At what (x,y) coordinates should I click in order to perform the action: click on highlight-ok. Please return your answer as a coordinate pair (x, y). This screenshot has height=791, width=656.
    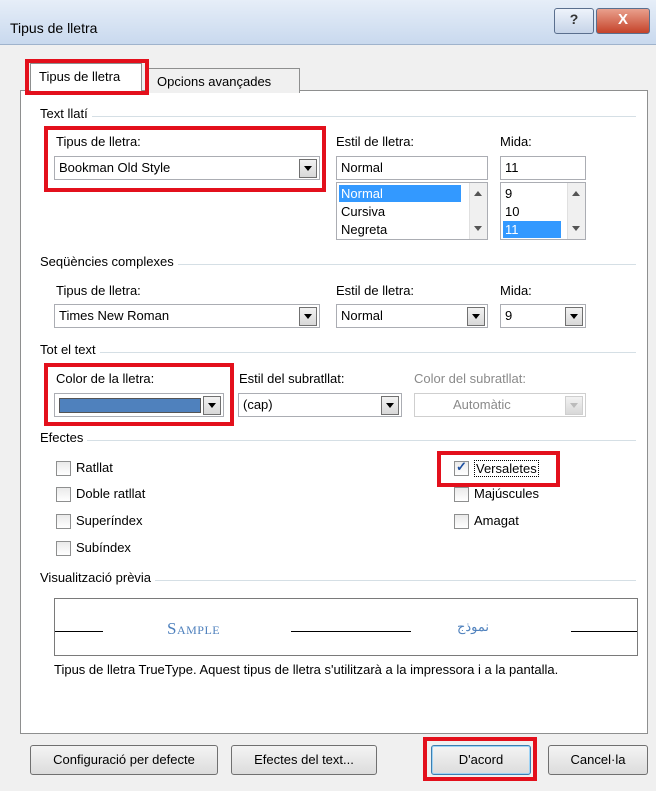
    Looking at the image, I should click on (480, 759).